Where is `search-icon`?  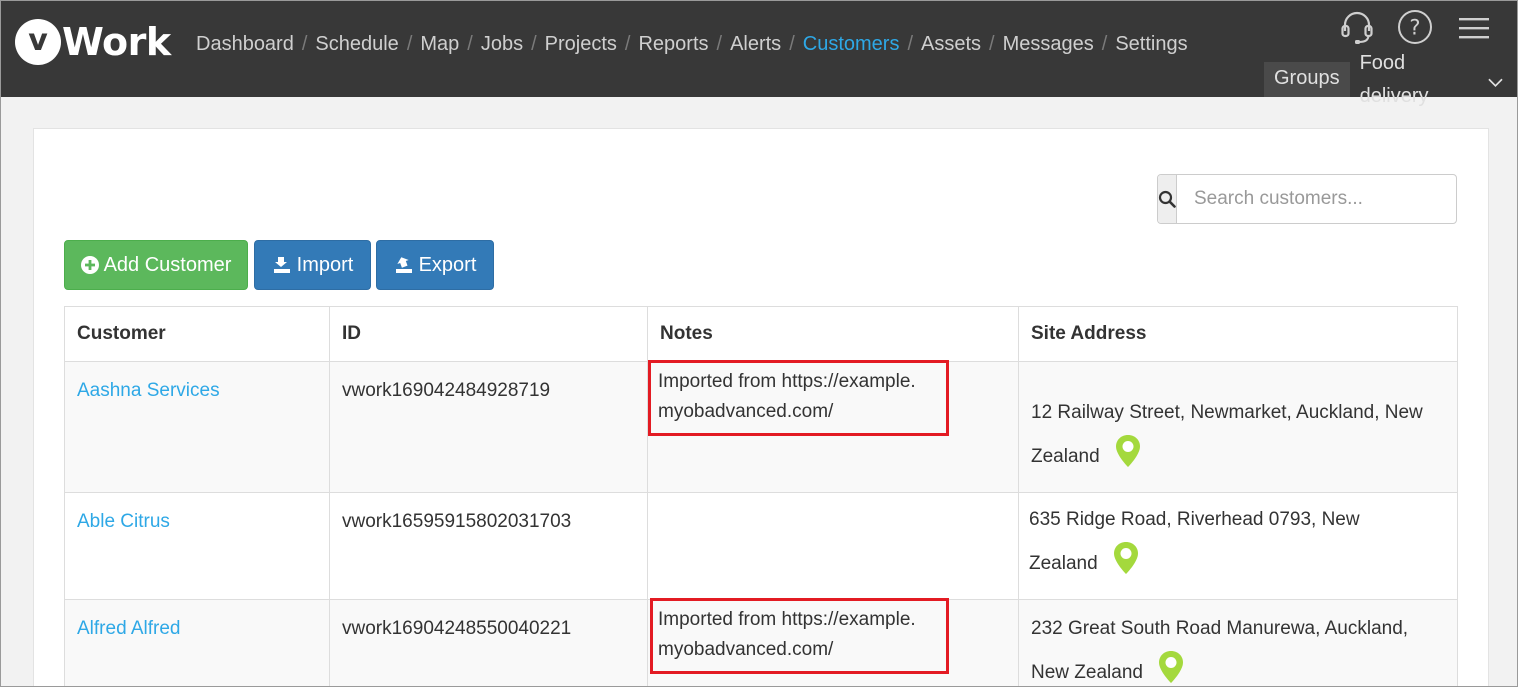
search-icon is located at coordinates (1167, 199).